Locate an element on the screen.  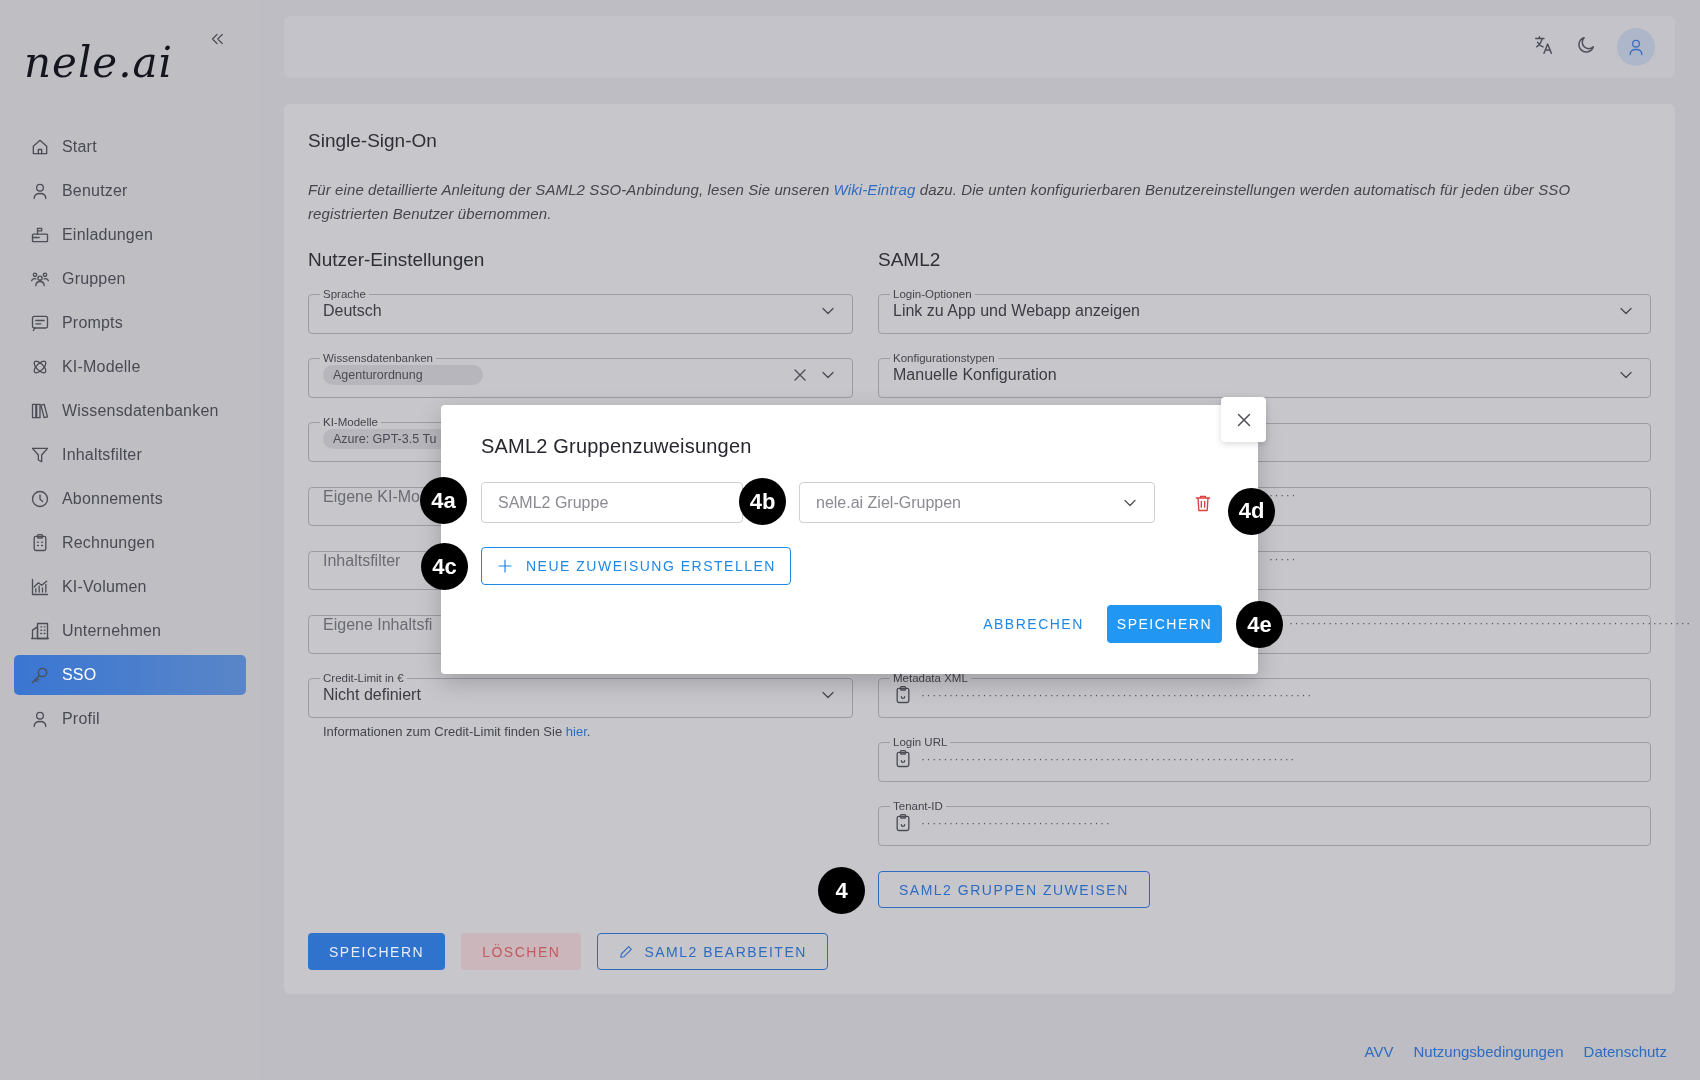
footer-link: Datenschutz is located at coordinates (1625, 1051).